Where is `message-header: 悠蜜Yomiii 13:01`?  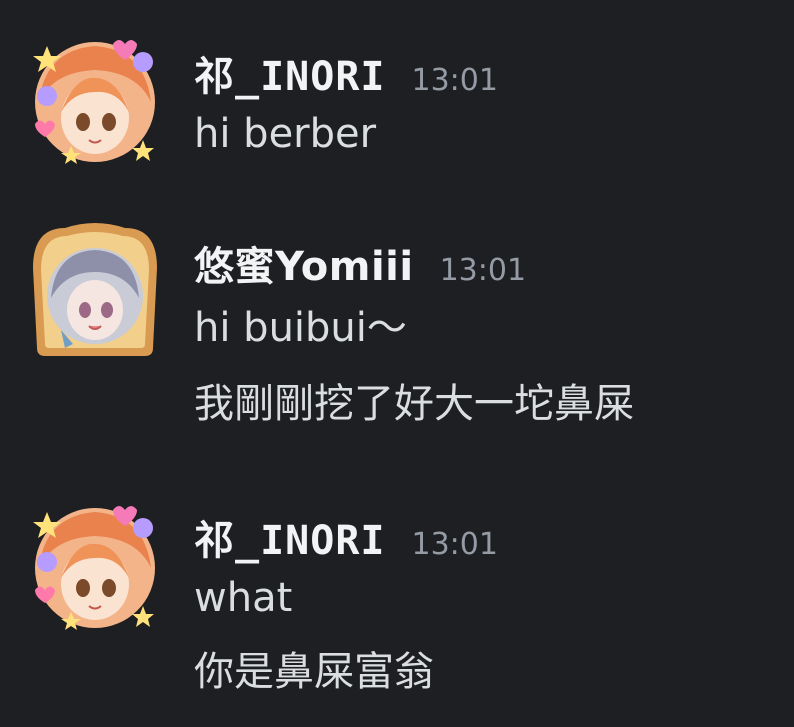
message-header: 悠蜜Yomiii 13:01 is located at coordinates (360, 263).